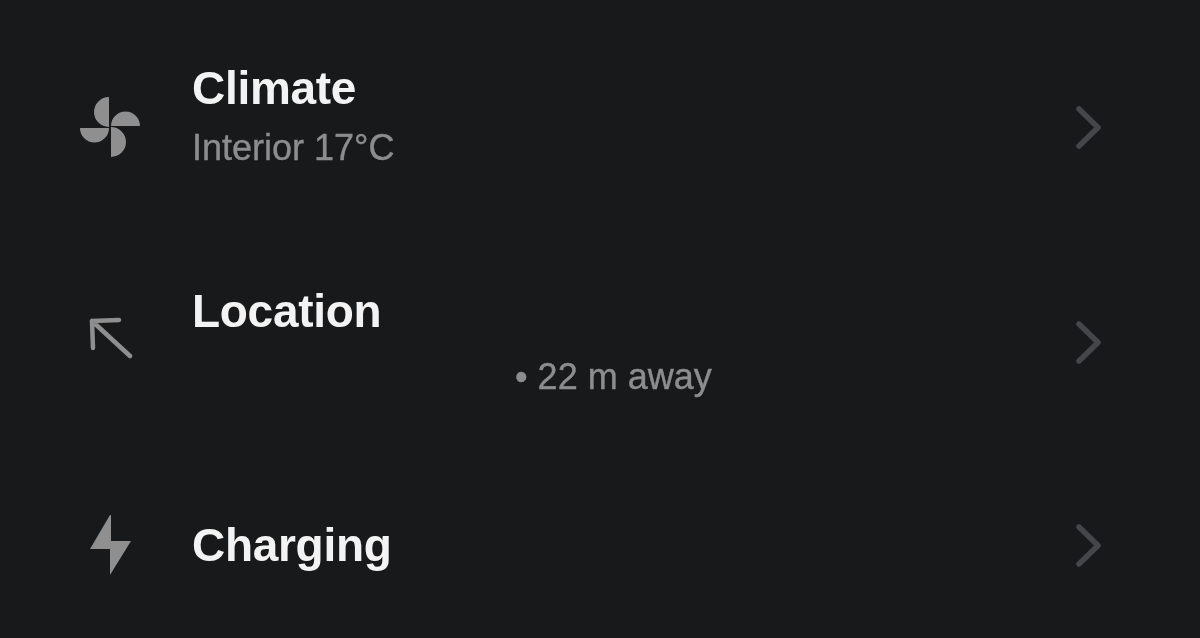 This screenshot has height=638, width=1200. Describe the element at coordinates (110, 545) in the screenshot. I see `lightning-bolt-icon` at that location.